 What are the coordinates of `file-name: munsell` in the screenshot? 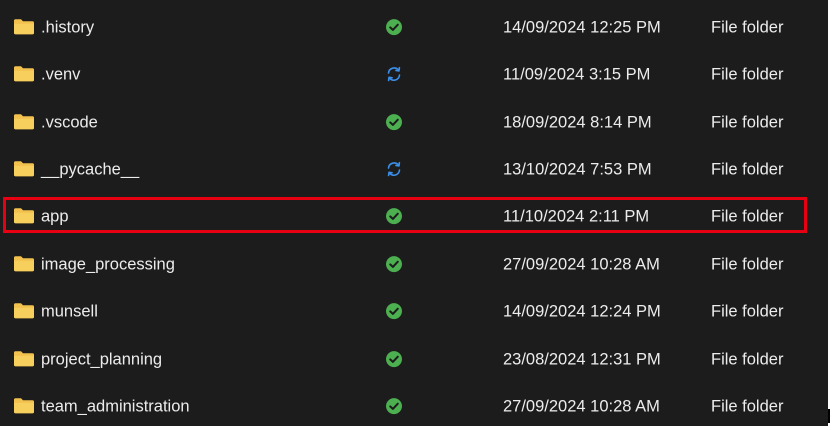 It's located at (69, 311).